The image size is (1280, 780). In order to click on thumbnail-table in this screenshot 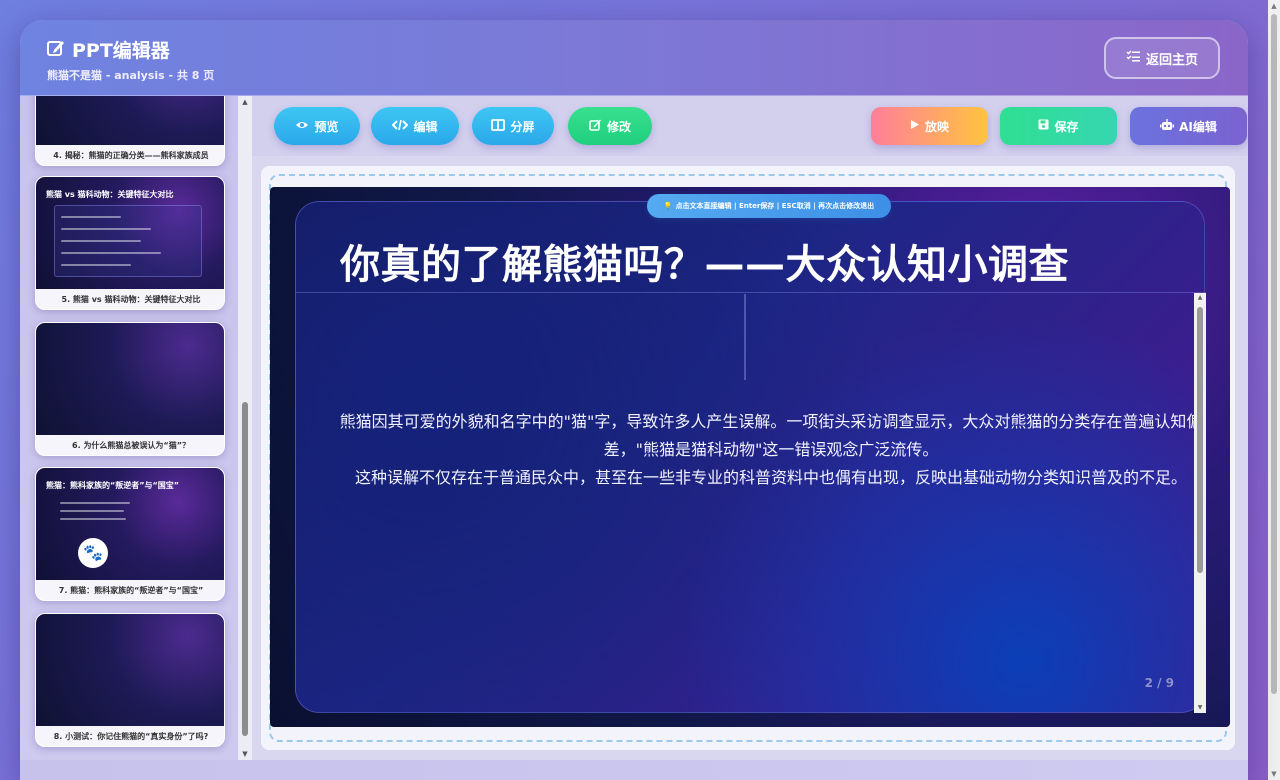, I will do `click(128, 241)`.